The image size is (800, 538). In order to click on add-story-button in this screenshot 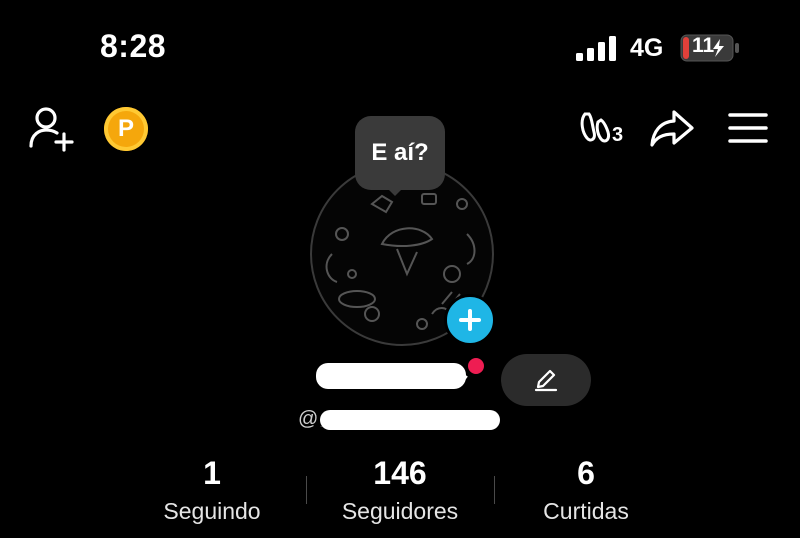, I will do `click(470, 320)`.